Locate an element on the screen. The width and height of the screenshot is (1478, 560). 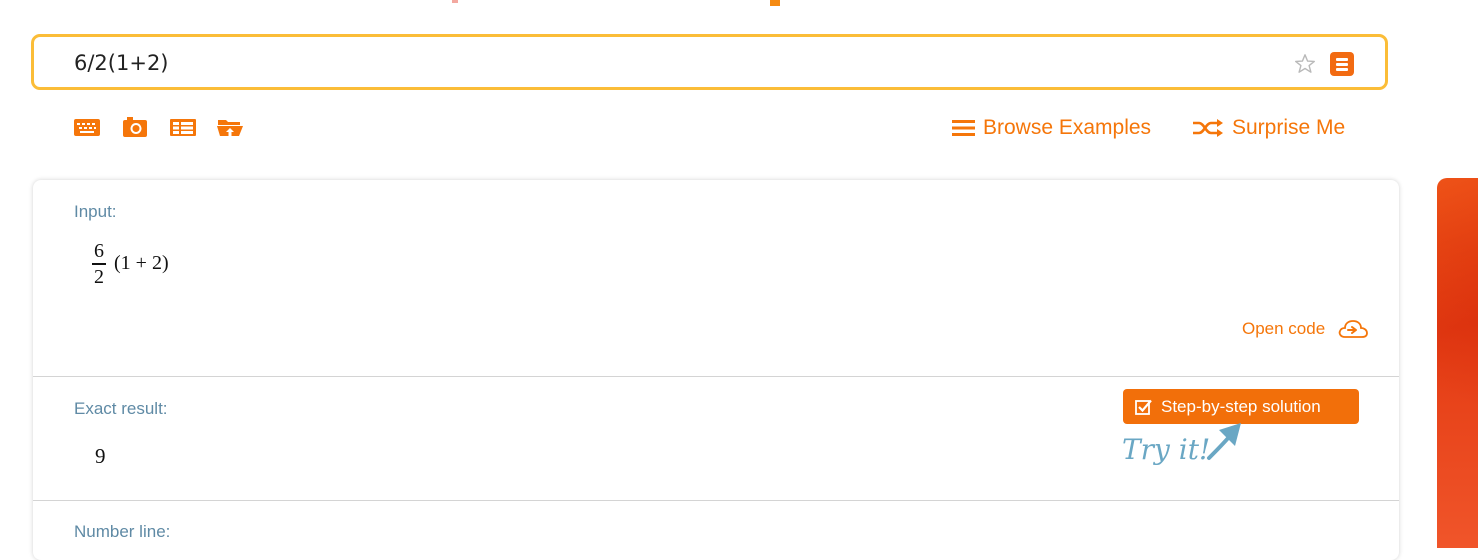
open-code-link: Open code is located at coordinates (1305, 329).